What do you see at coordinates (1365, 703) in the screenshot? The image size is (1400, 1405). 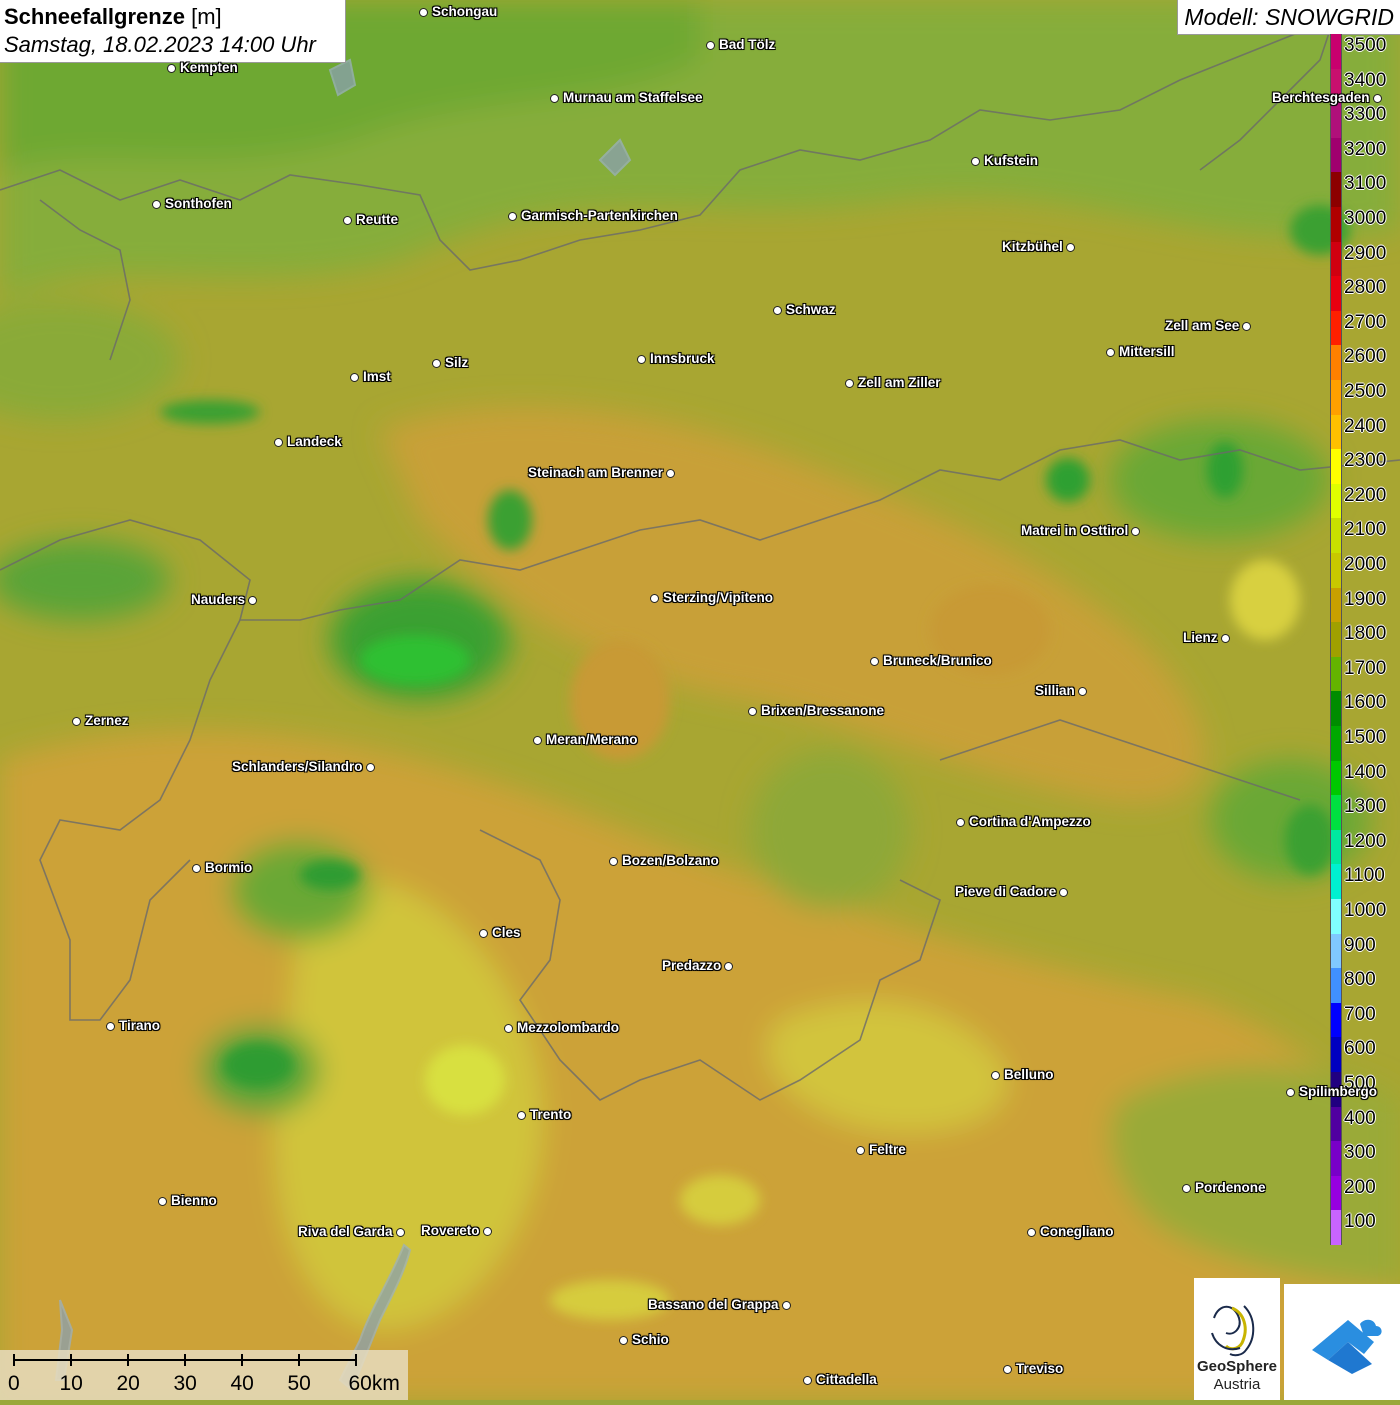 I see `legend-label: 1600` at bounding box center [1365, 703].